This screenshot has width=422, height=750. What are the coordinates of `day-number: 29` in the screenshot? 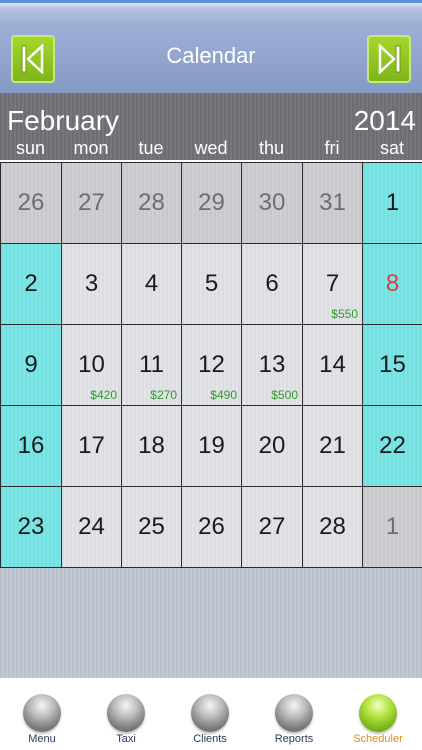 It's located at (211, 202).